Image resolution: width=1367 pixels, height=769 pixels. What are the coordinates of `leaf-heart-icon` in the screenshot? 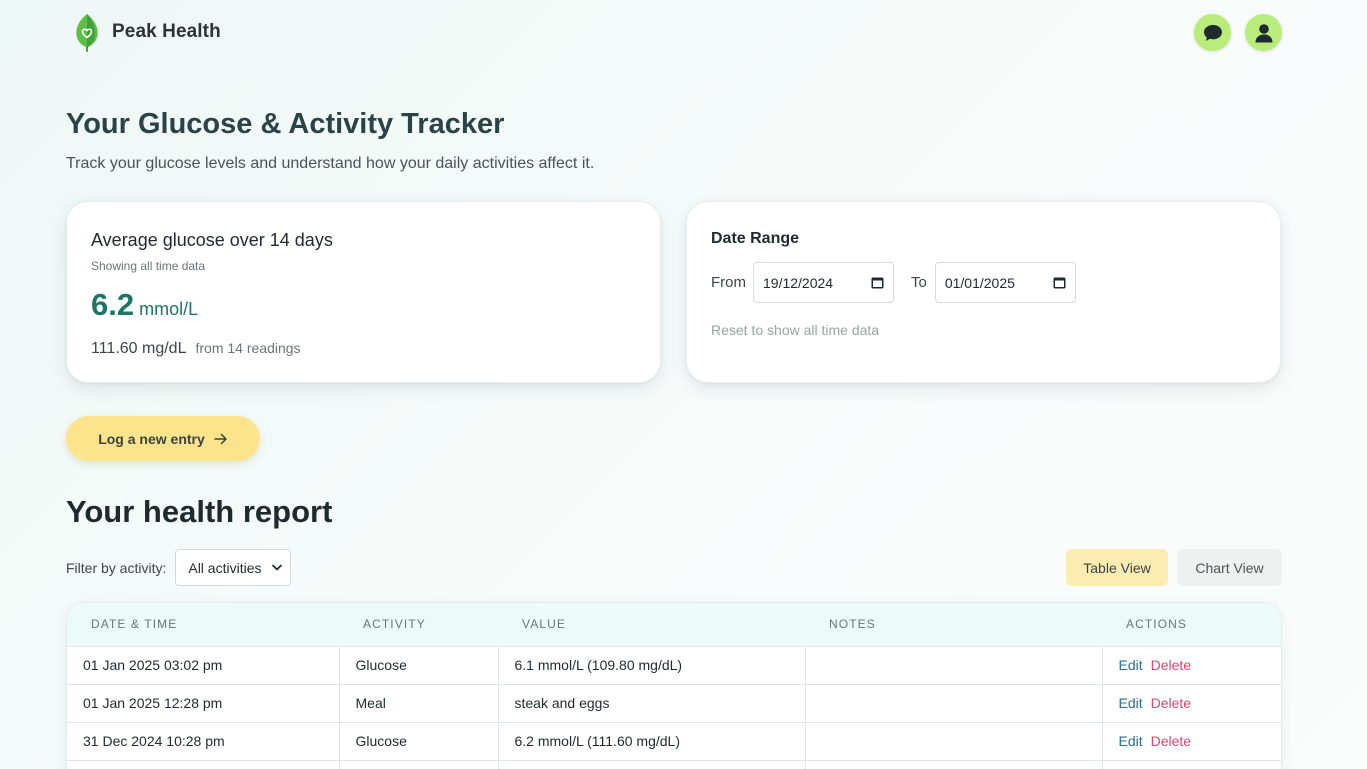 It's located at (87, 33).